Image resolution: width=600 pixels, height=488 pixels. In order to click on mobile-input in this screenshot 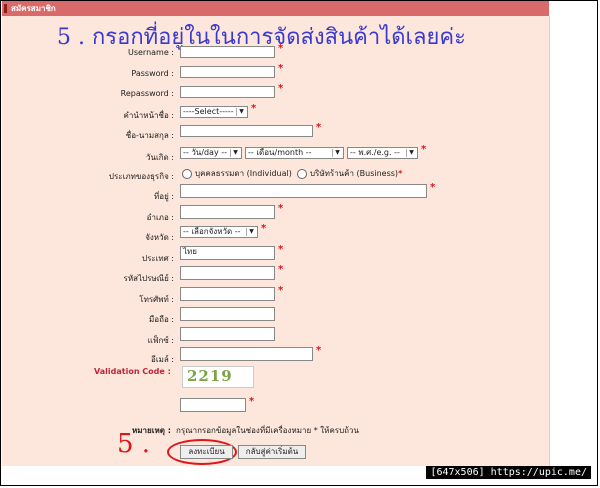, I will do `click(227, 314)`.